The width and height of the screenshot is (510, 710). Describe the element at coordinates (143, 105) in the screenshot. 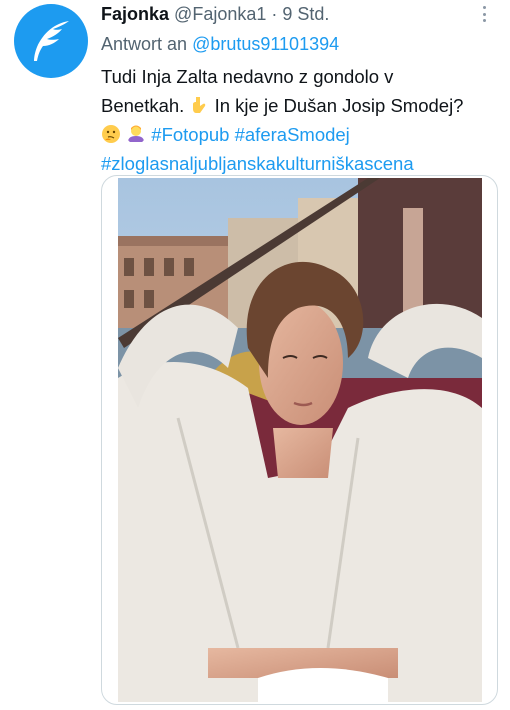

I see `tweet-text-benetkah: Benetkah.` at that location.